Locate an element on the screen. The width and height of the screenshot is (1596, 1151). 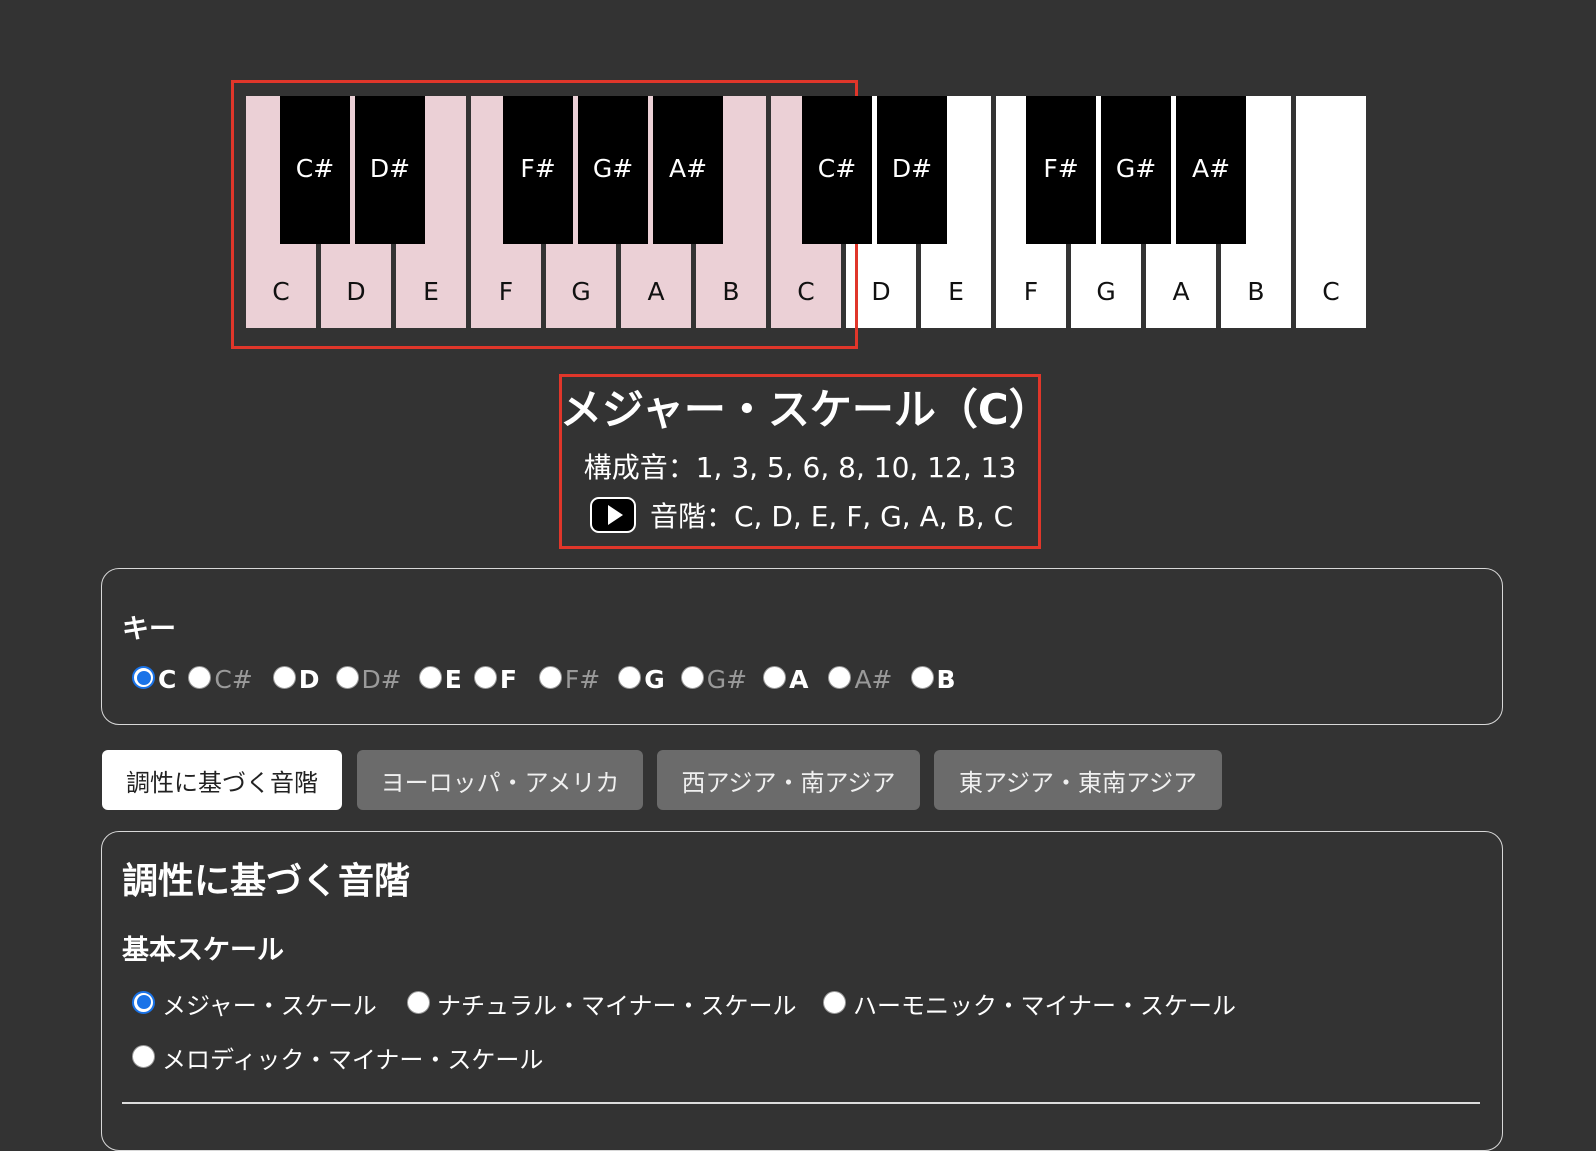
tab-label: 東アジア・東南アジア is located at coordinates (1078, 782).